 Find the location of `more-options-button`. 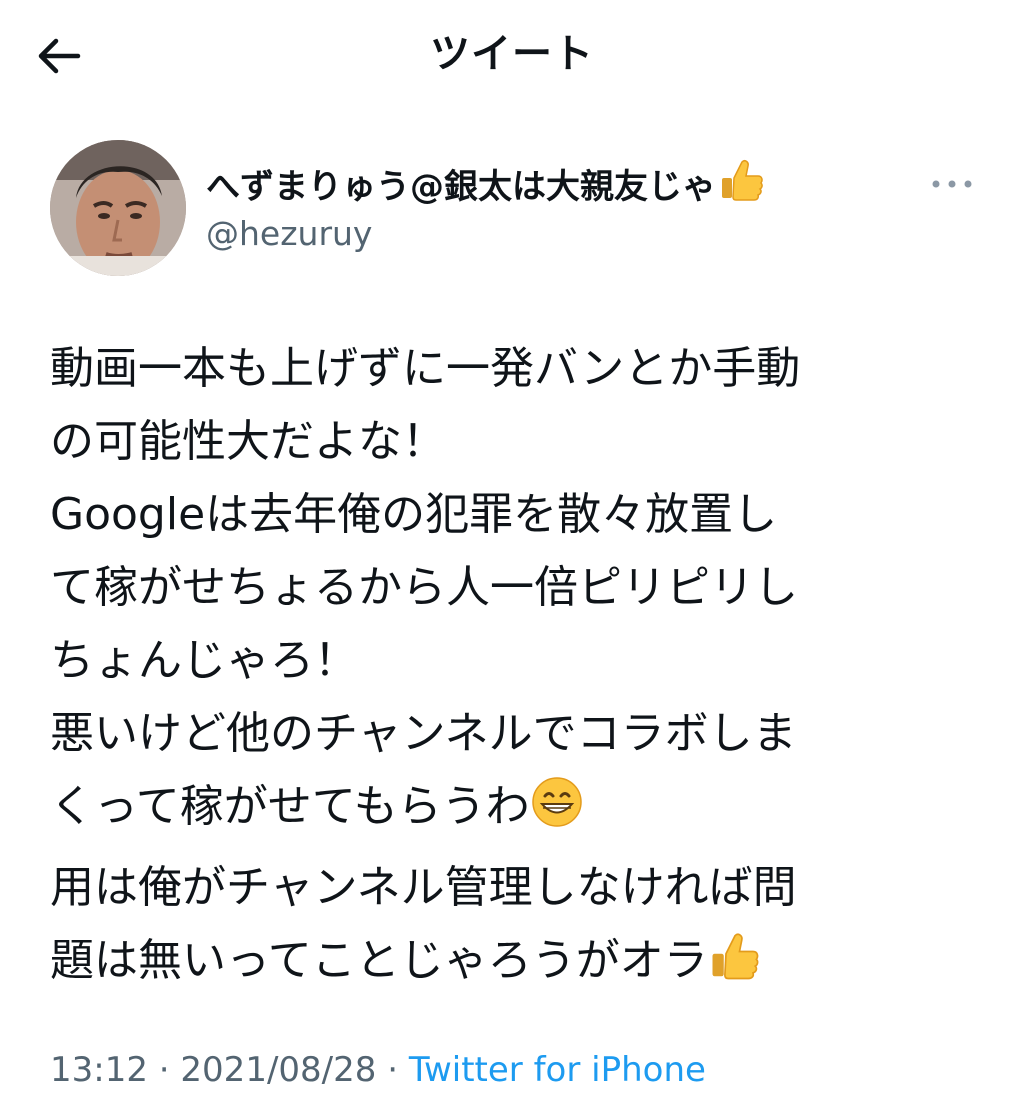

more-options-button is located at coordinates (952, 184).